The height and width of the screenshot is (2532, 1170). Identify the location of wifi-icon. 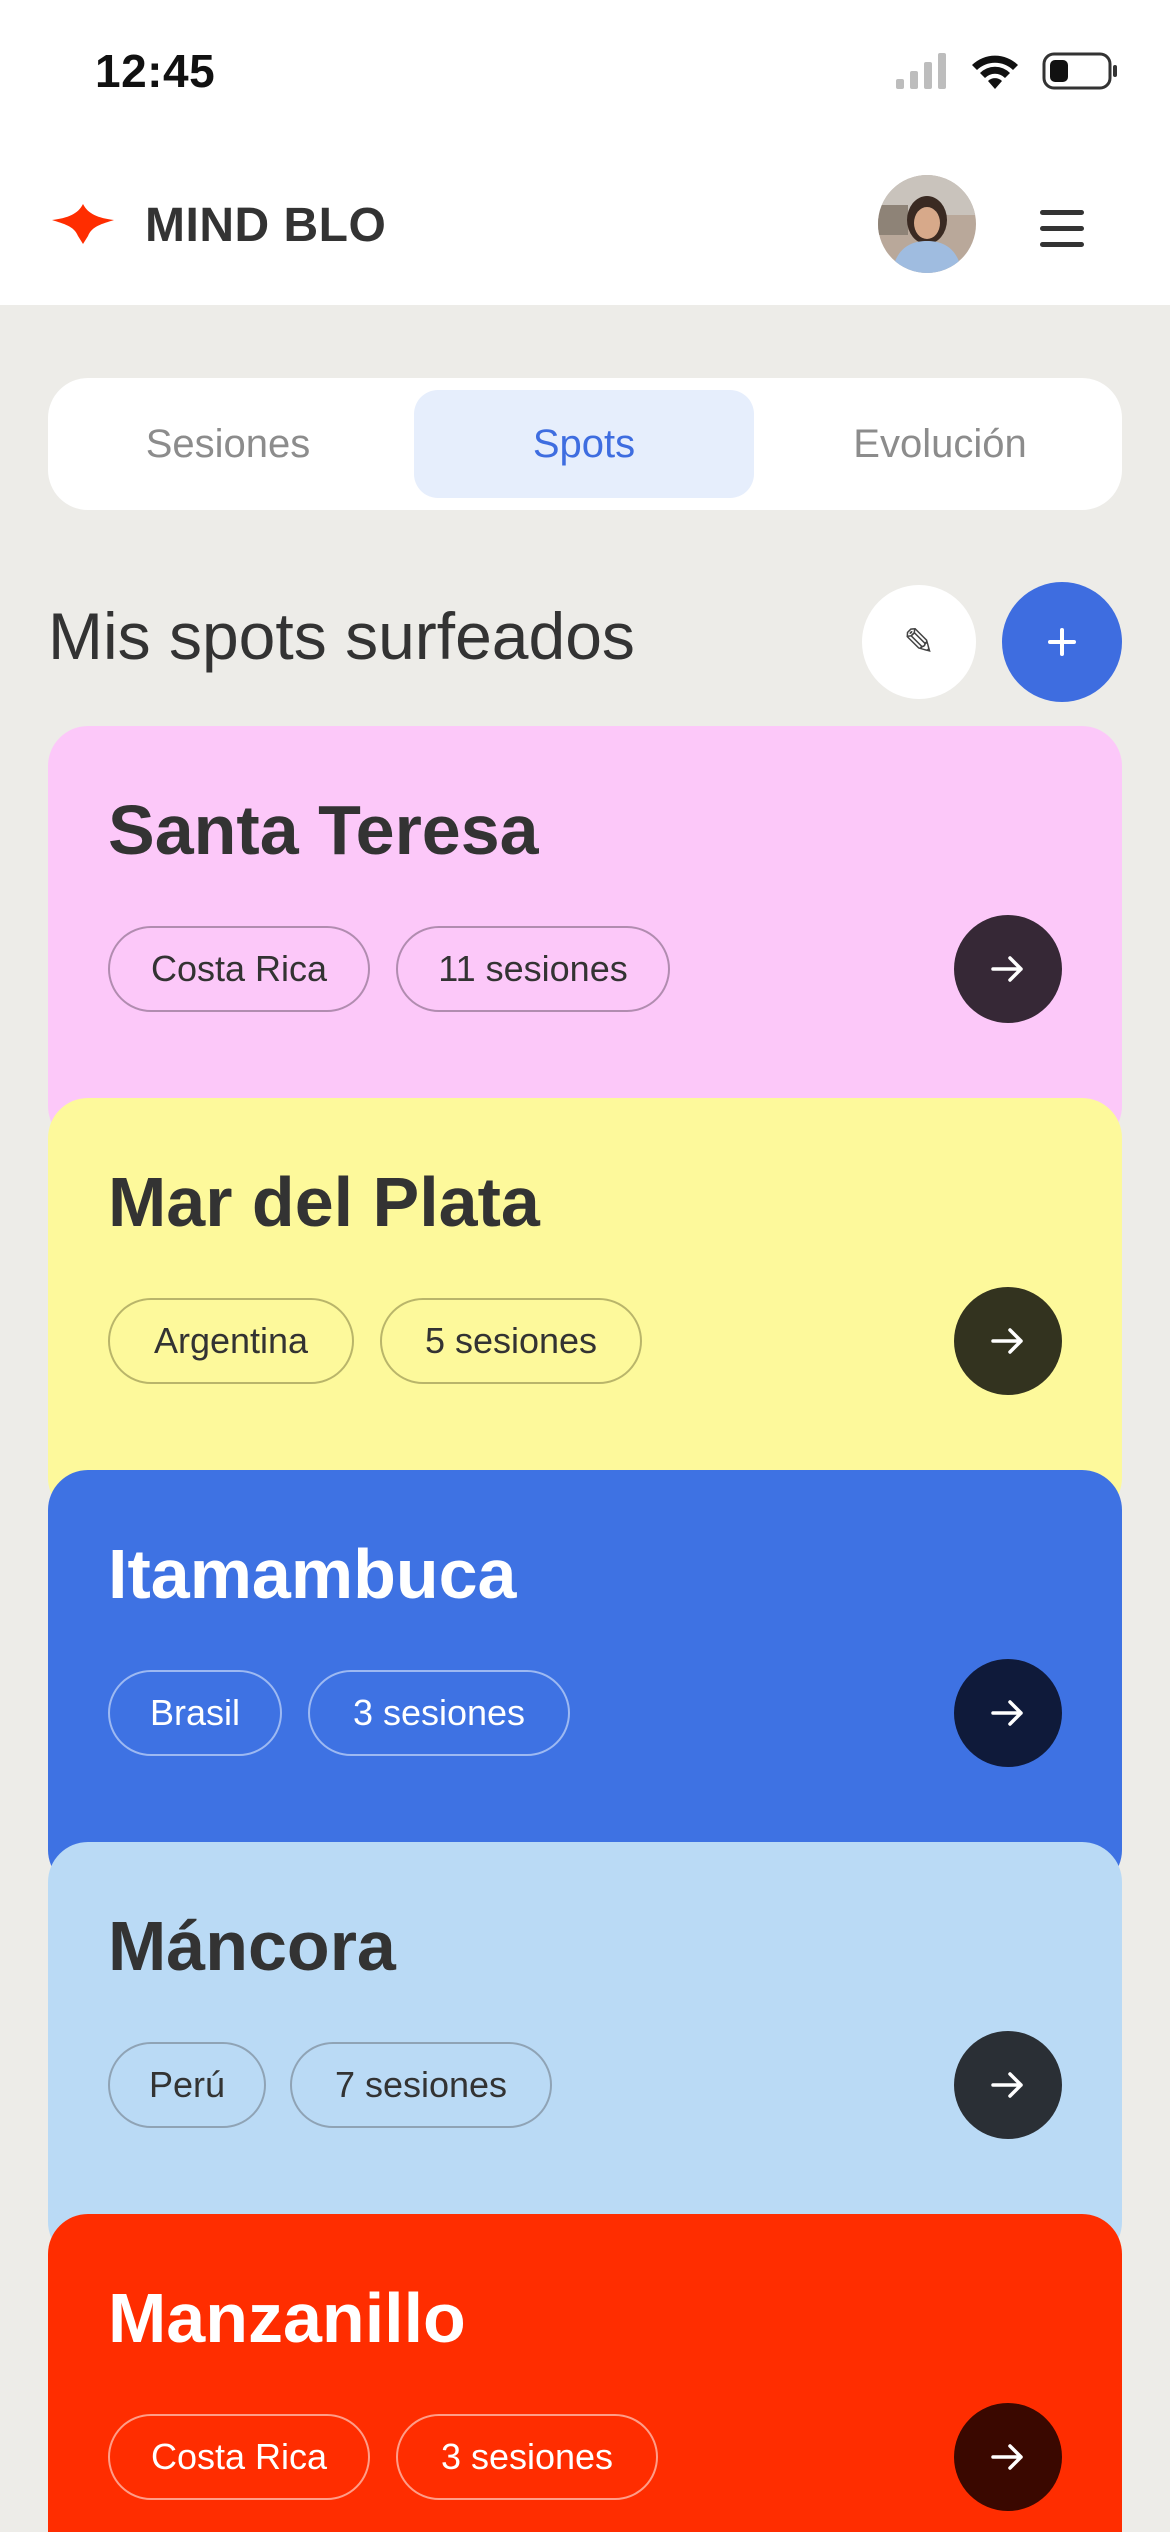
(995, 72).